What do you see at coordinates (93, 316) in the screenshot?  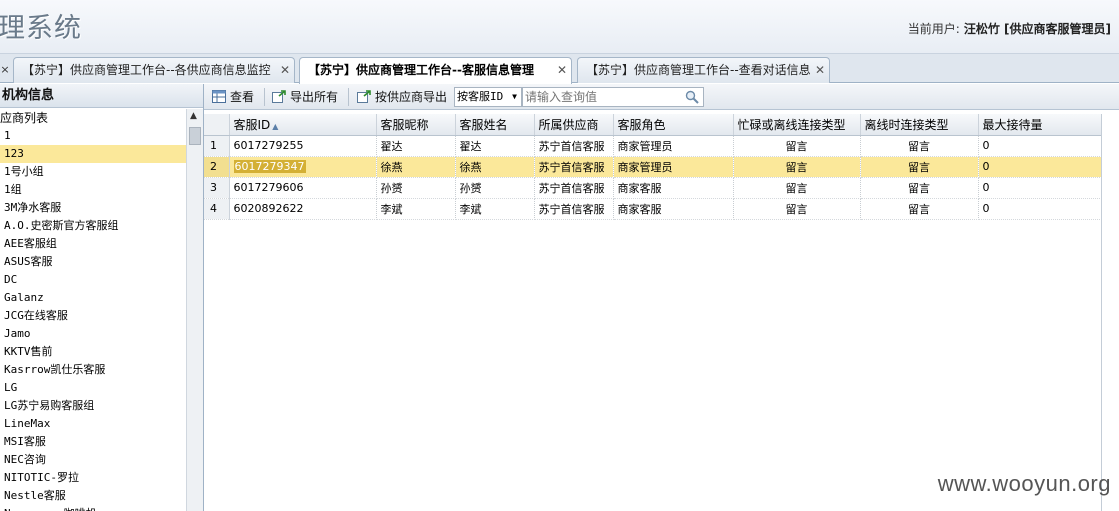 I see `tree-item: JCG在线客服` at bounding box center [93, 316].